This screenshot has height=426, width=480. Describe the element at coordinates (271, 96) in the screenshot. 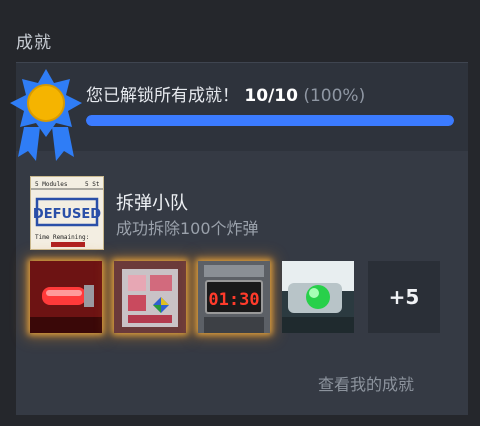

I see `progress-count: 10/10` at that location.